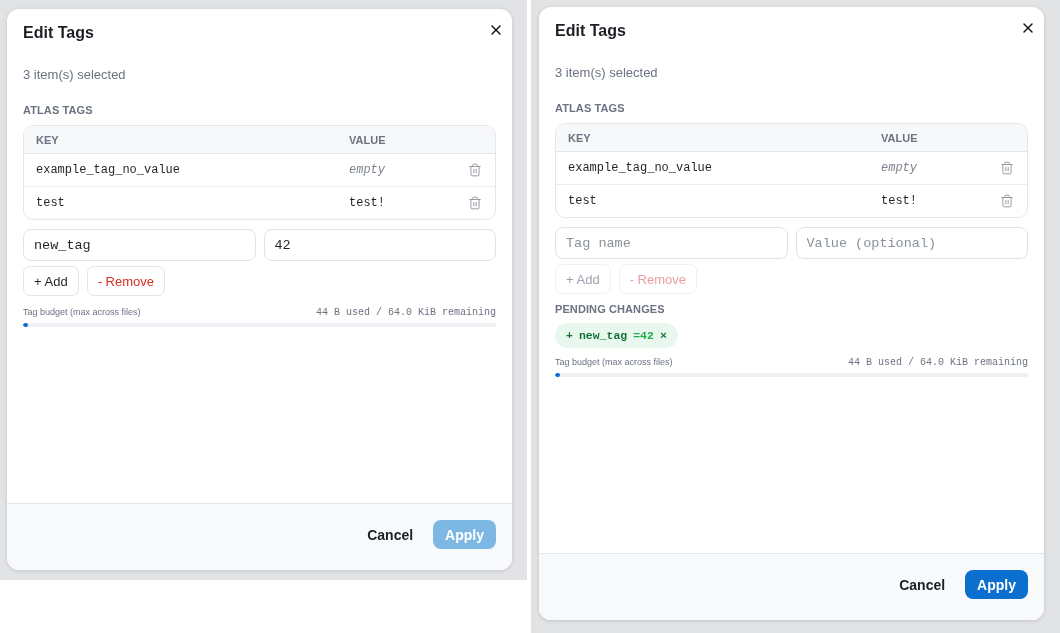 Image resolution: width=1060 pixels, height=633 pixels. I want to click on tag-name-field: Tag name, so click(671, 243).